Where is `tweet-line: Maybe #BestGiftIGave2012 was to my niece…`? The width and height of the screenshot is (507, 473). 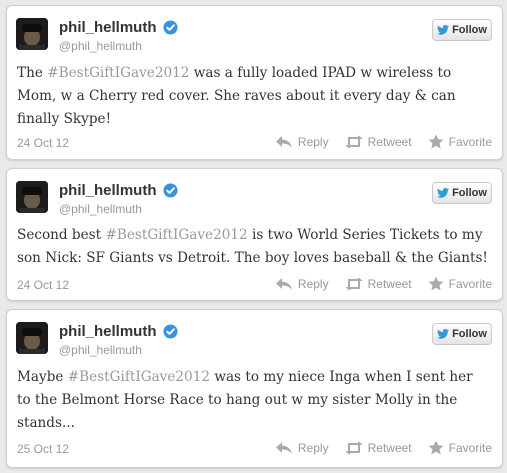
tweet-line: Maybe #BestGiftIGave2012 was to my niece… is located at coordinates (255, 377).